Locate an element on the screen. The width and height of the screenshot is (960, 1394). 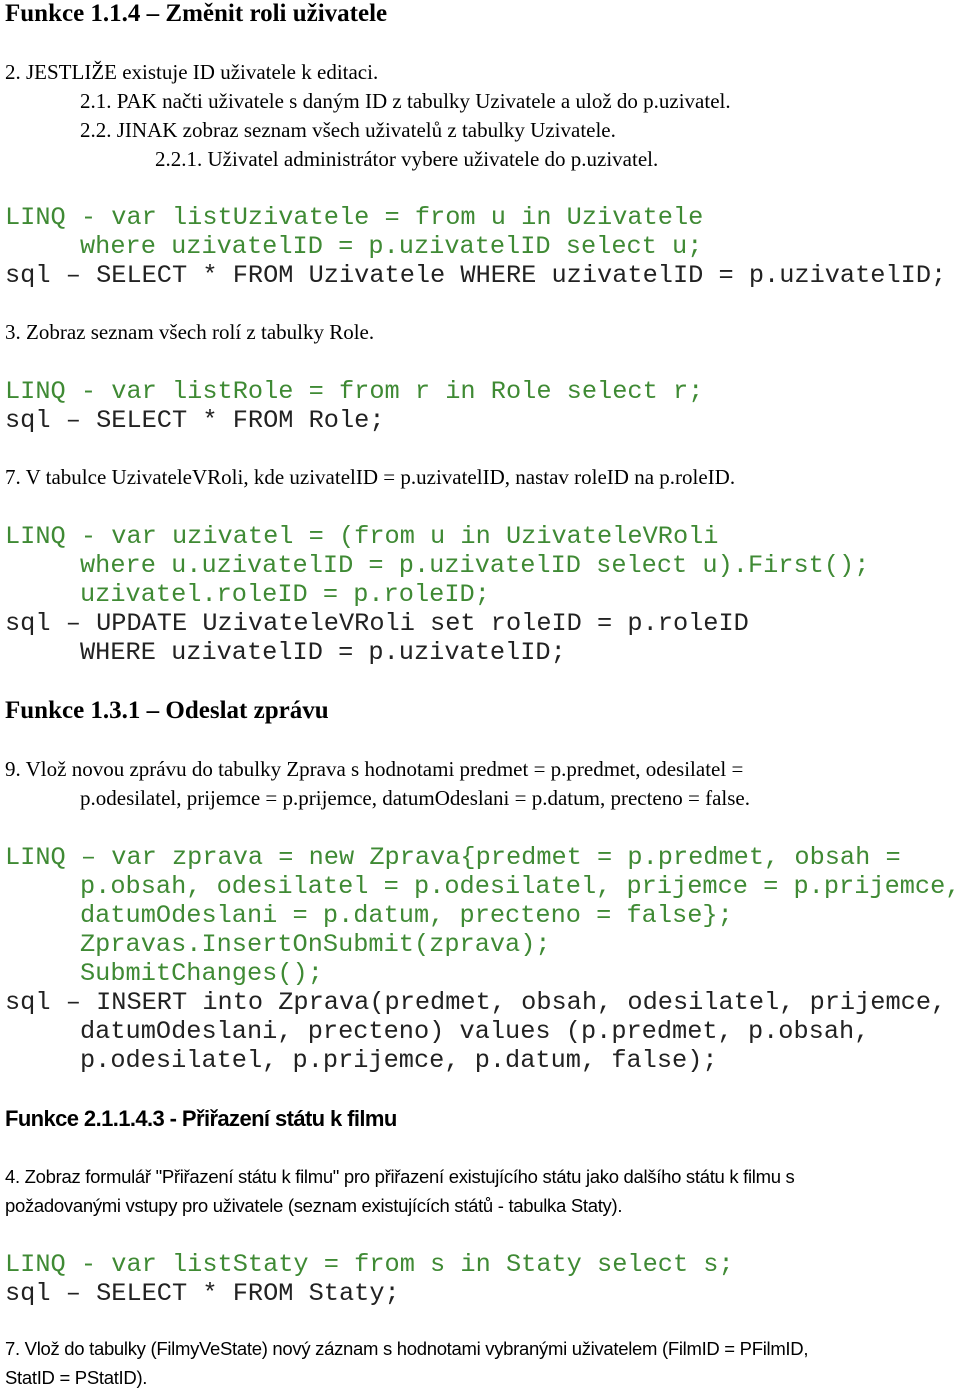
section-heading: Funkce 1.1.4 – Změnit roli uživatele is located at coordinates (196, 13).